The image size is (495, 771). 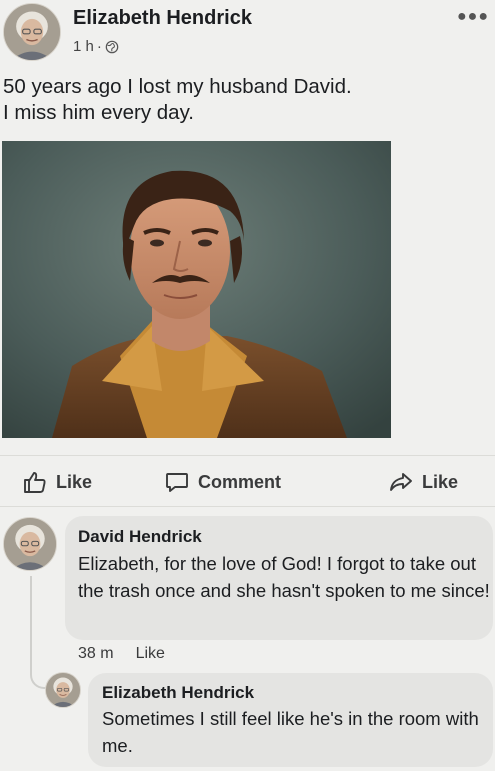 I want to click on like-label: Like, so click(x=74, y=481).